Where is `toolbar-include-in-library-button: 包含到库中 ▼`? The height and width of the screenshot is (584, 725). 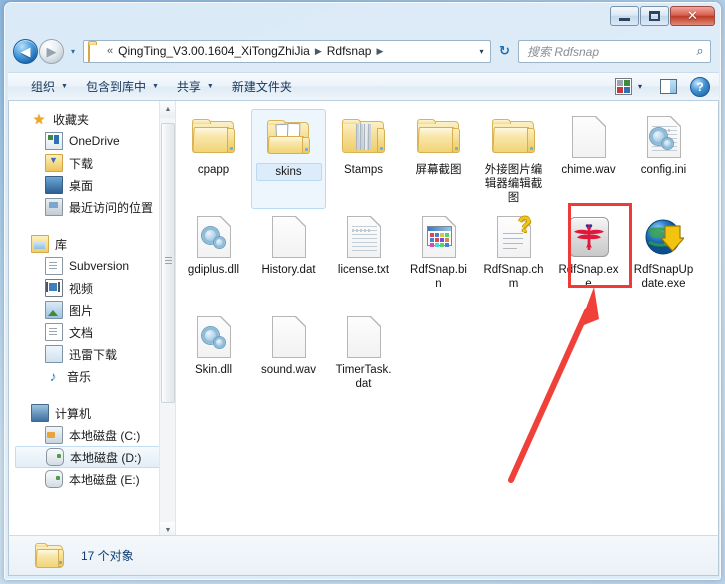
toolbar-include-in-library-button: 包含到库中 ▼ is located at coordinates (122, 86).